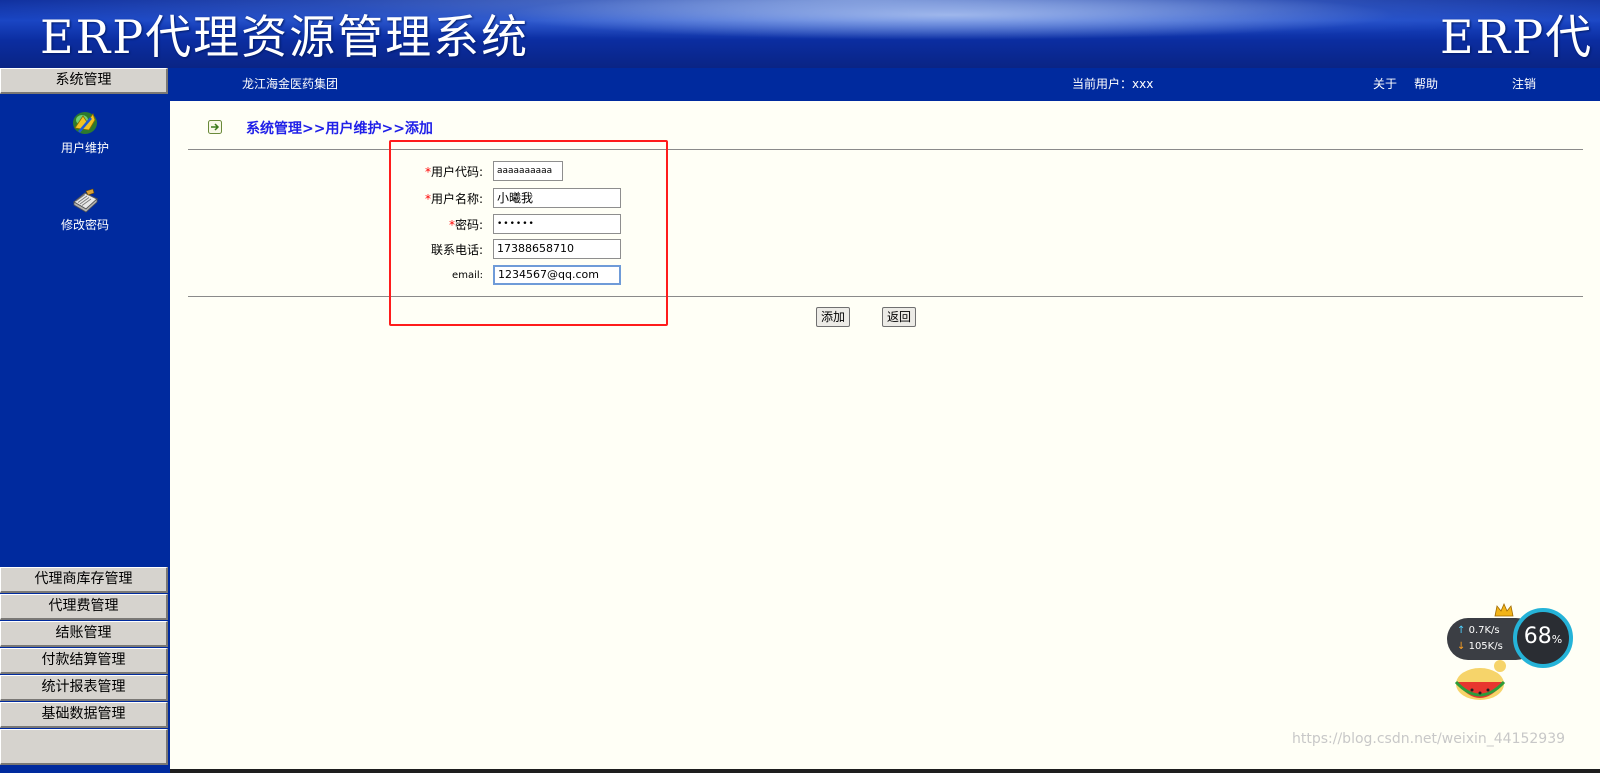 This screenshot has height=773, width=1600. Describe the element at coordinates (339, 129) in the screenshot. I see `breadcrumb: 系统管理>>用户维护>>添加` at that location.